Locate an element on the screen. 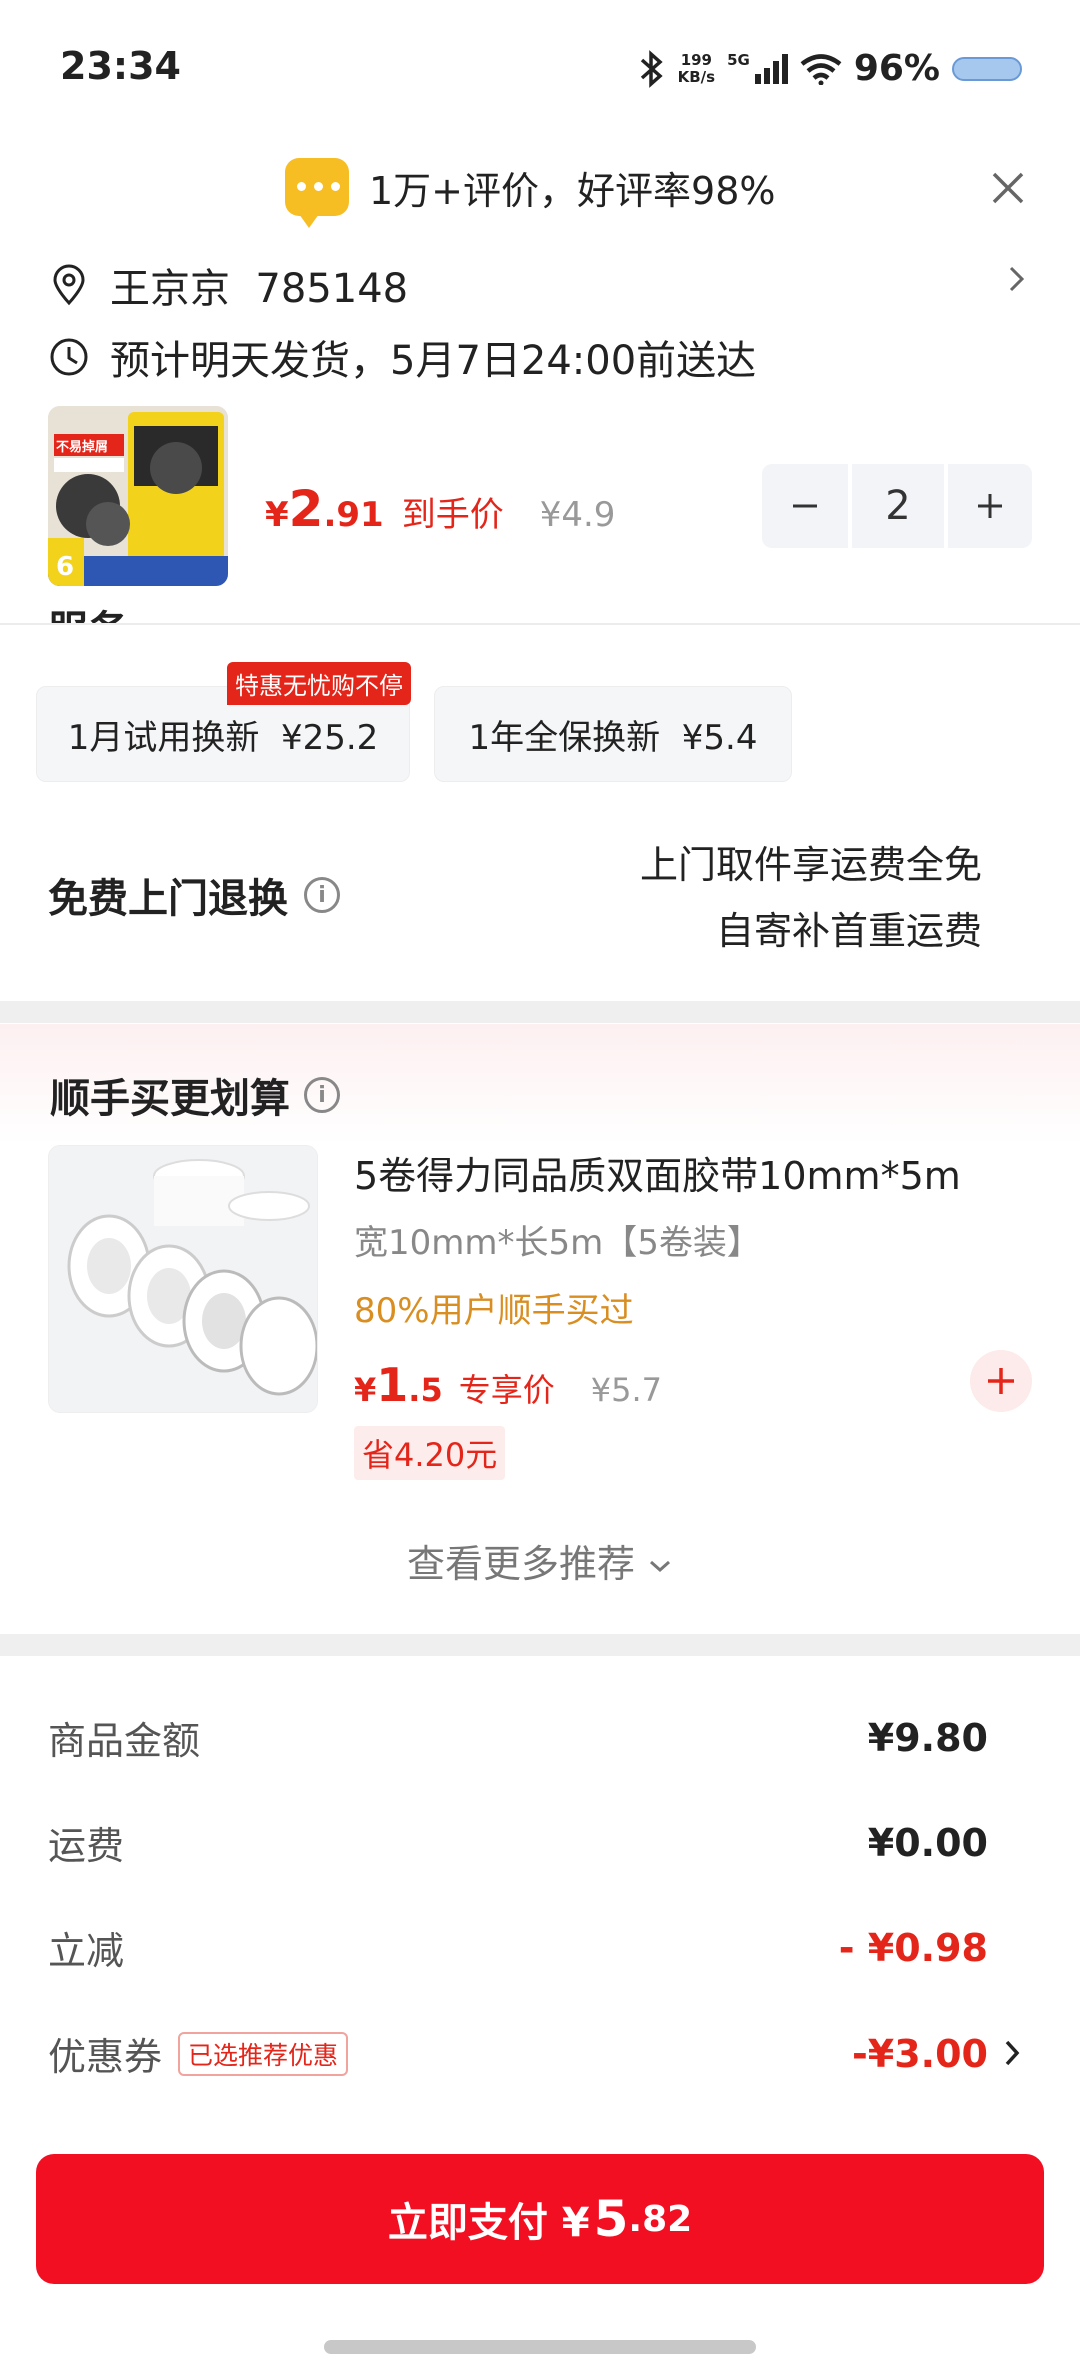 This screenshot has height=2376, width=1080. product-price: ¥ 2 .91 到手价 ¥4.9 is located at coordinates (440, 509).